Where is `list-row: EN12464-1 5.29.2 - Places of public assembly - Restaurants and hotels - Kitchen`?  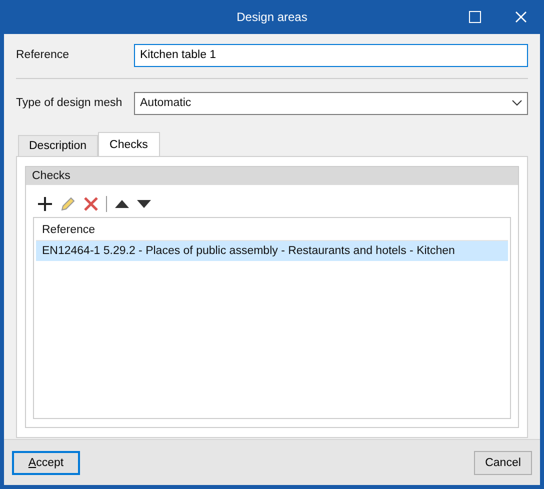
list-row: EN12464-1 5.29.2 - Places of public assembly - Restaurants and hotels - Kitchen is located at coordinates (272, 251).